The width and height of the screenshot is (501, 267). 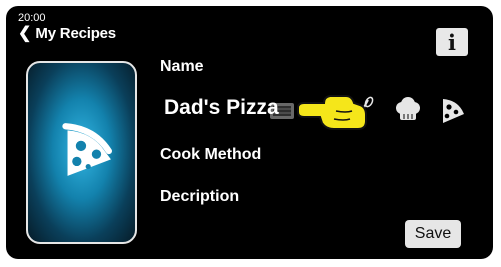 I want to click on back-label: My Recipes, so click(x=75, y=33).